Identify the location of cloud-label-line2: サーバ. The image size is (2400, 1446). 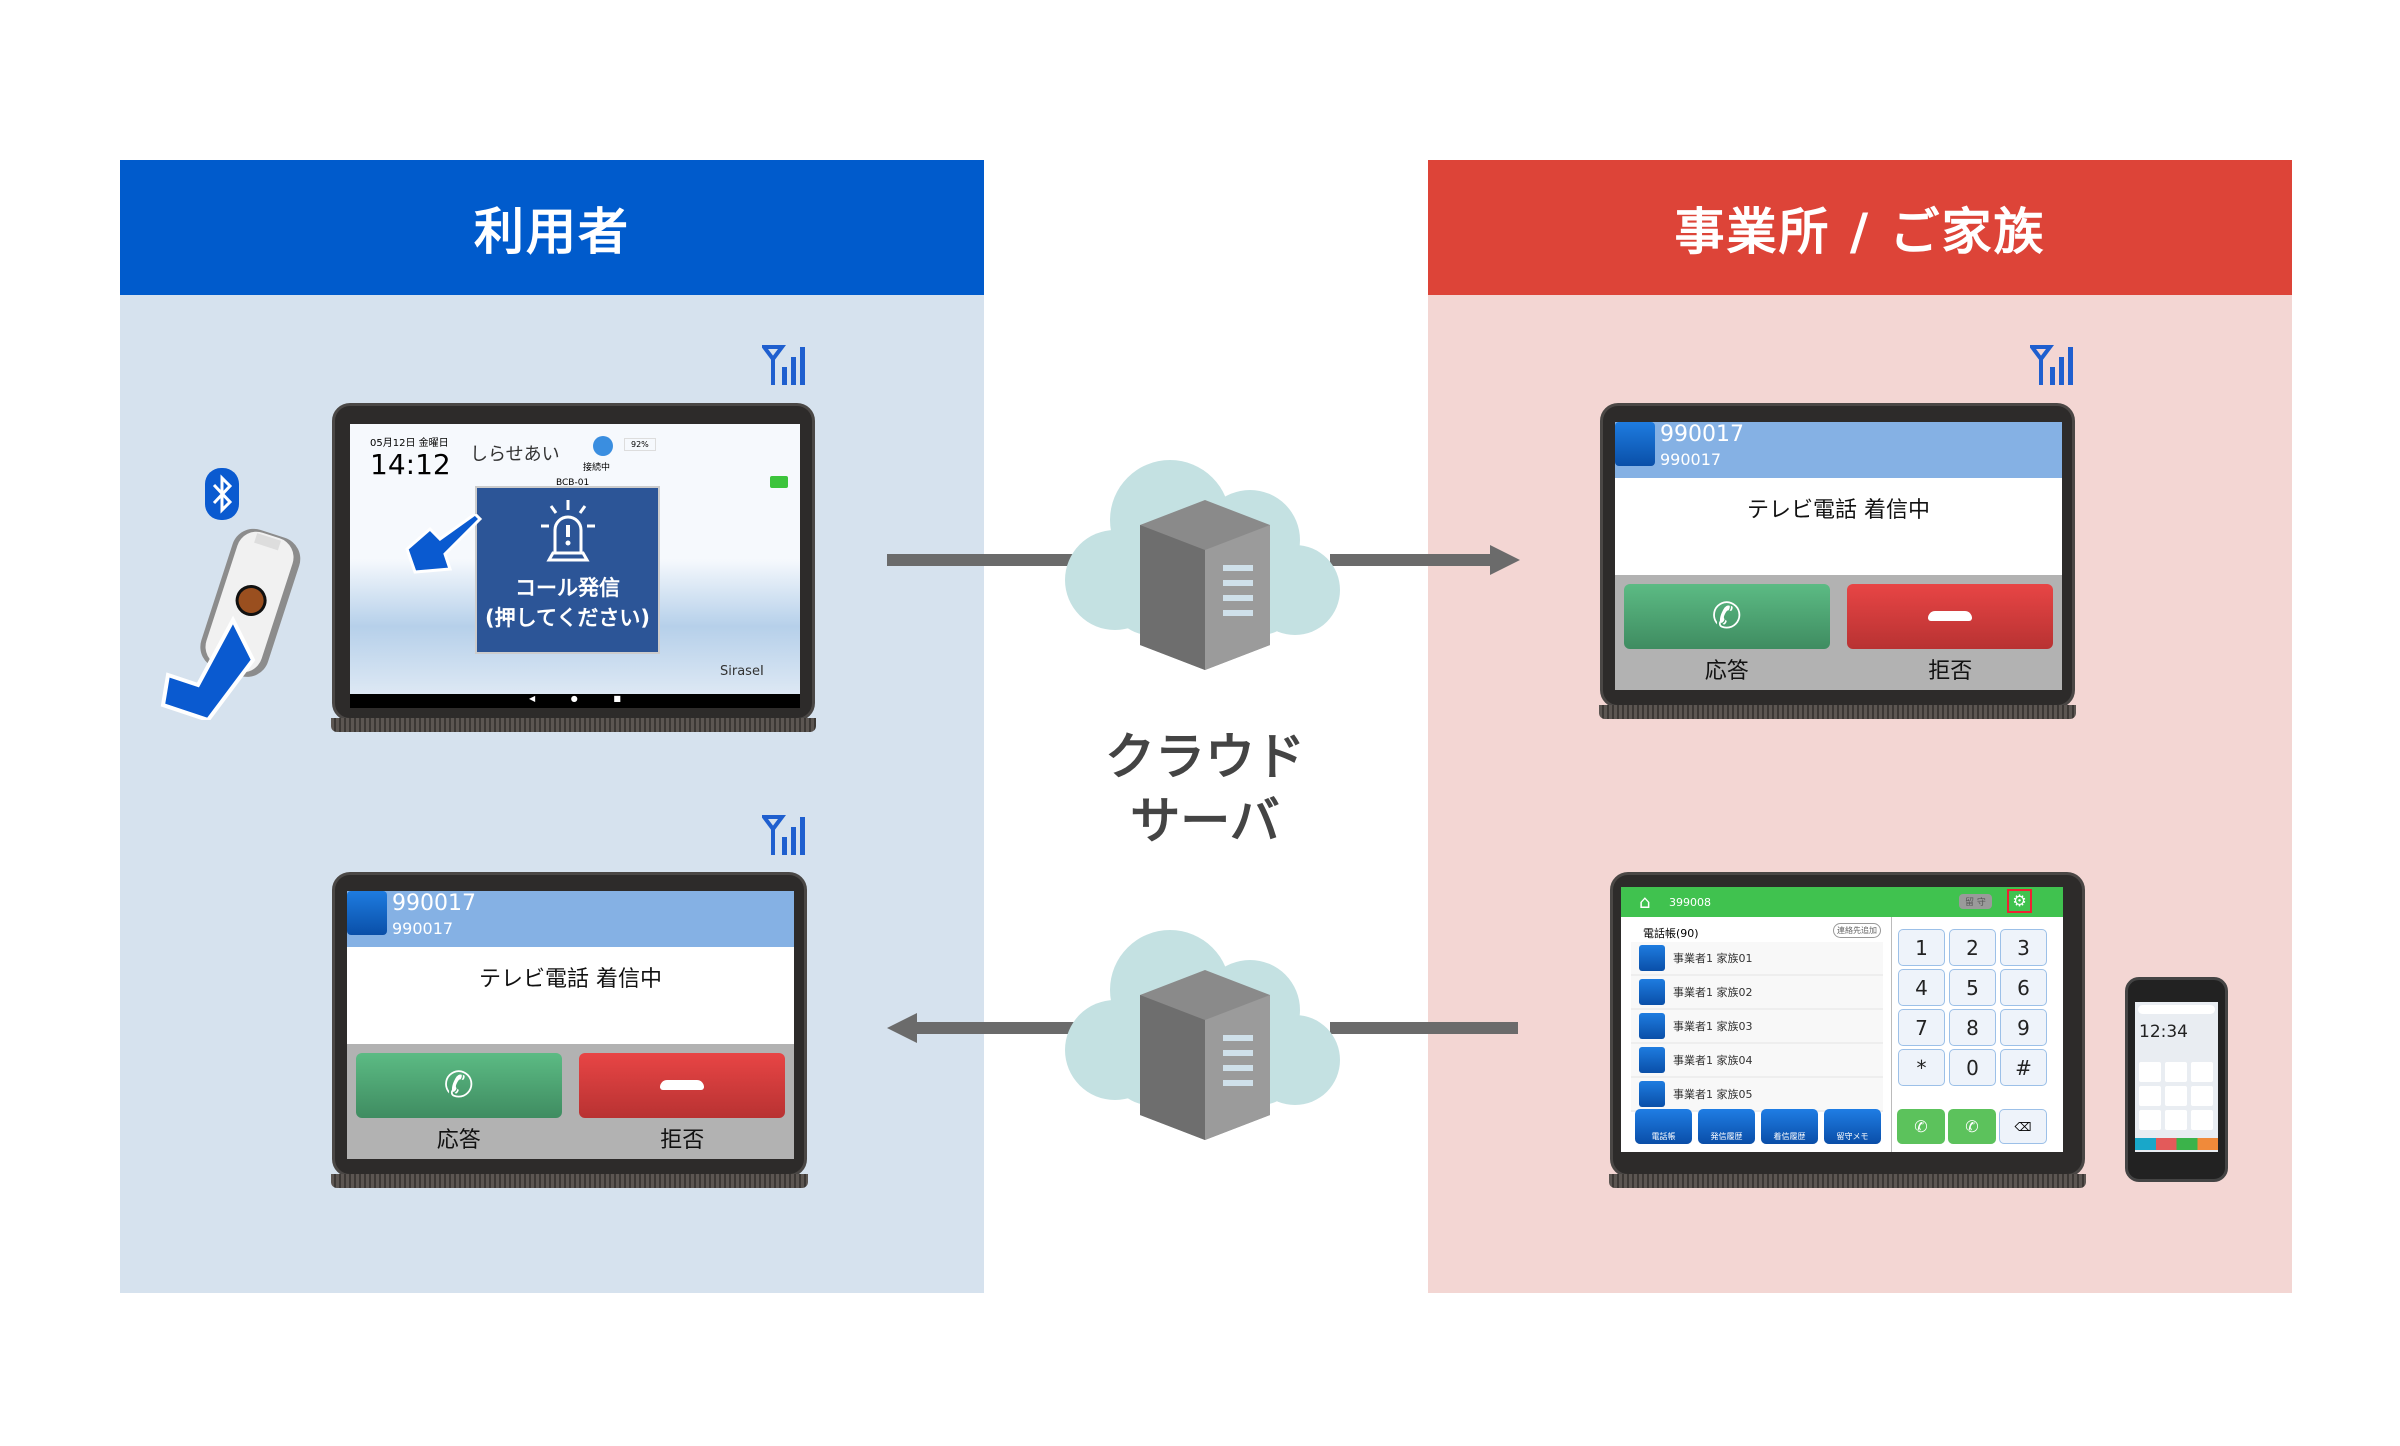
(1205, 821).